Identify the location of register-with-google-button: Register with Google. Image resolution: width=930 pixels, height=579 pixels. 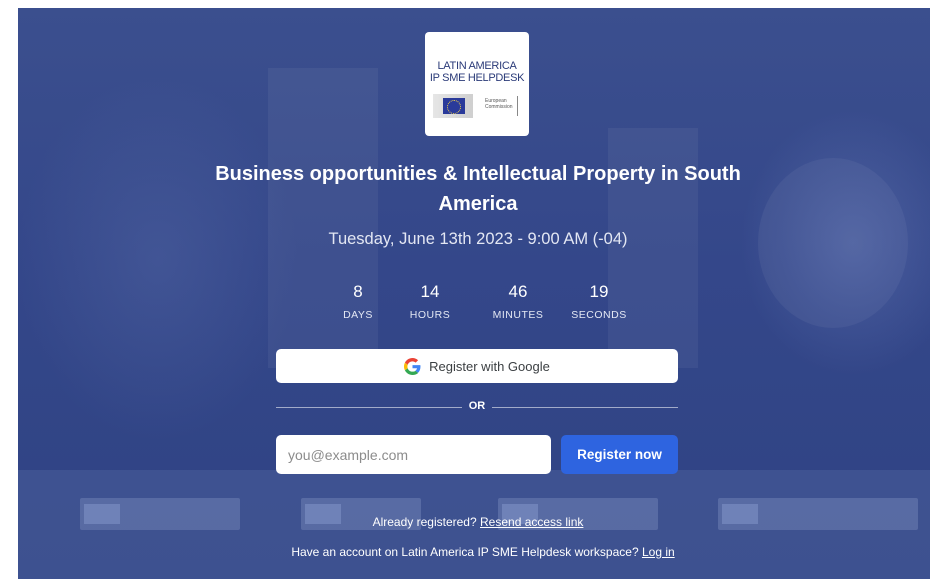
(477, 366).